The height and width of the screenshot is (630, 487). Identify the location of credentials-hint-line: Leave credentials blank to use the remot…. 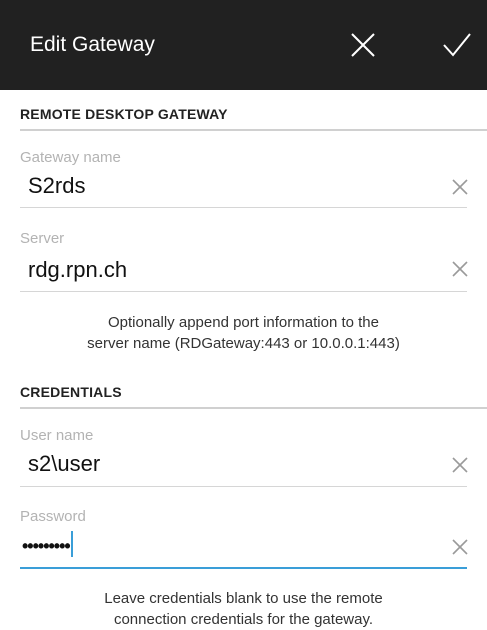
(243, 598).